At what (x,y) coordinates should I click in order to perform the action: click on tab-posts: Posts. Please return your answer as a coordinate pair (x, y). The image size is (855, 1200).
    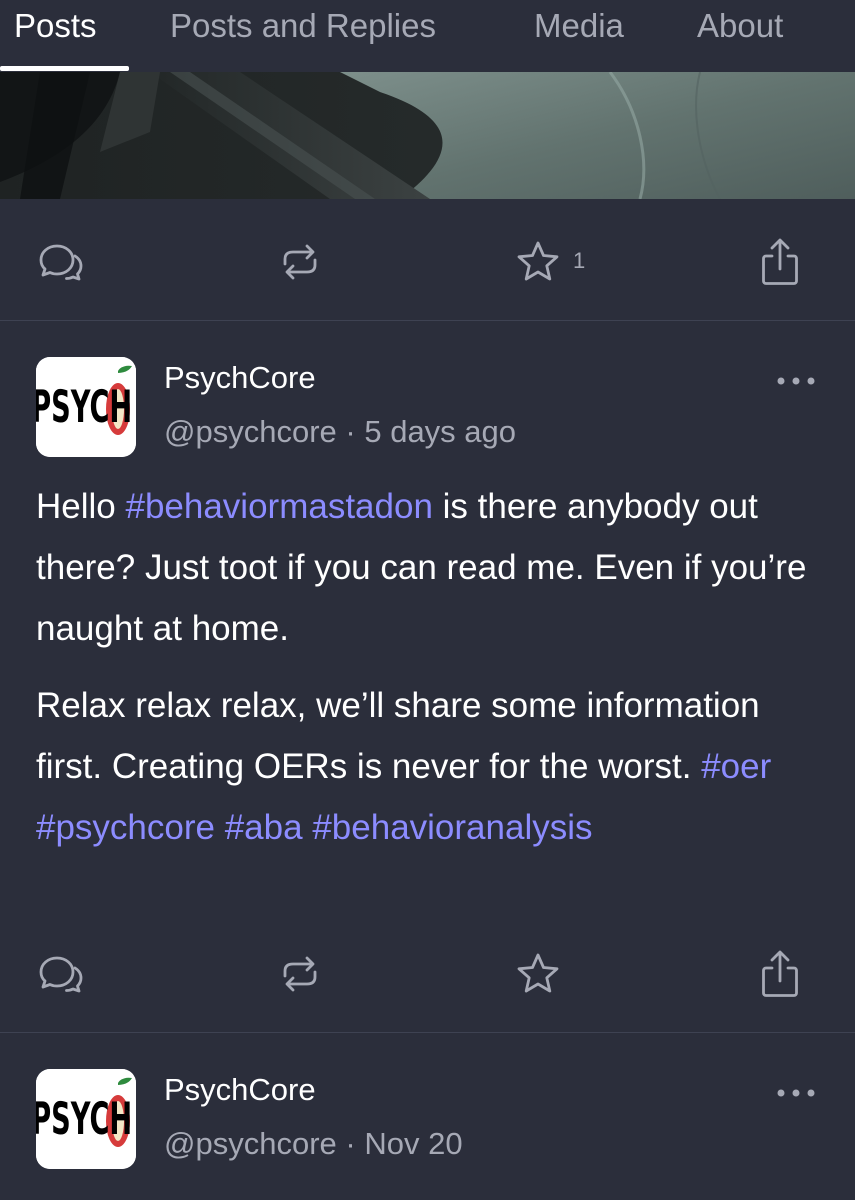
    Looking at the image, I should click on (55, 26).